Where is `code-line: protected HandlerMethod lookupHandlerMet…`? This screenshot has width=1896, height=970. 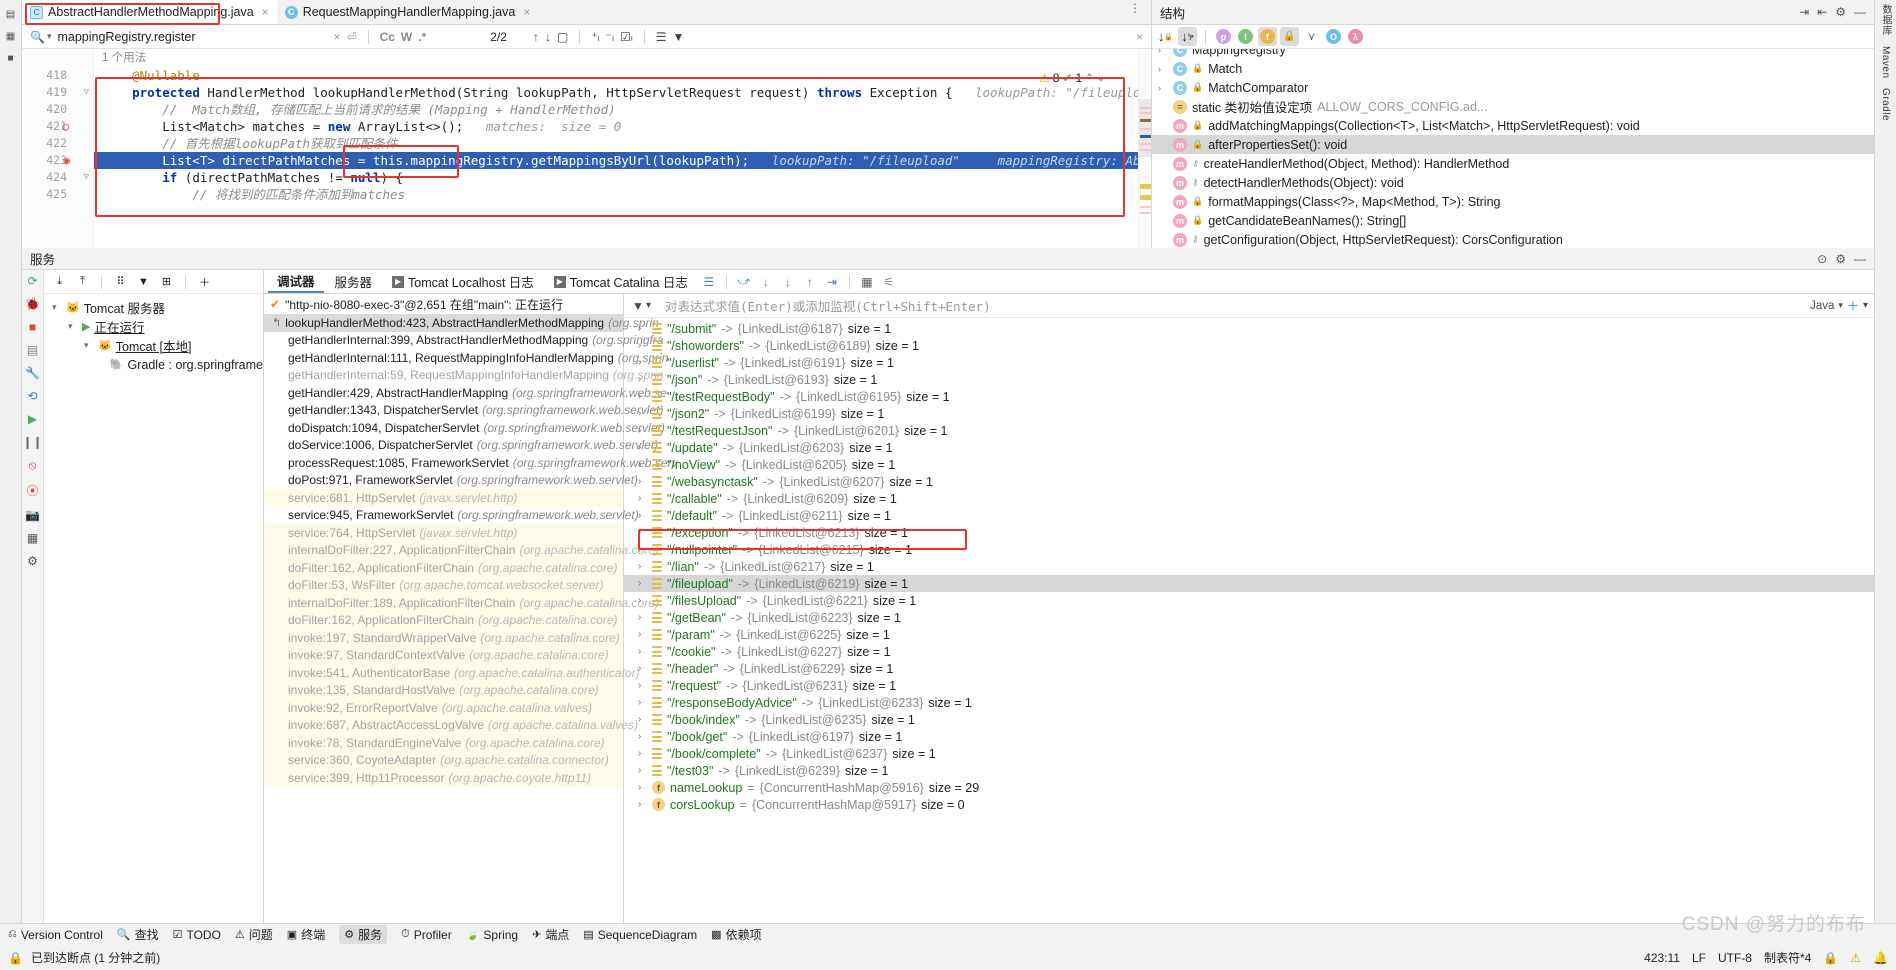 code-line: protected HandlerMethod lookupHandlerMet… is located at coordinates (622, 92).